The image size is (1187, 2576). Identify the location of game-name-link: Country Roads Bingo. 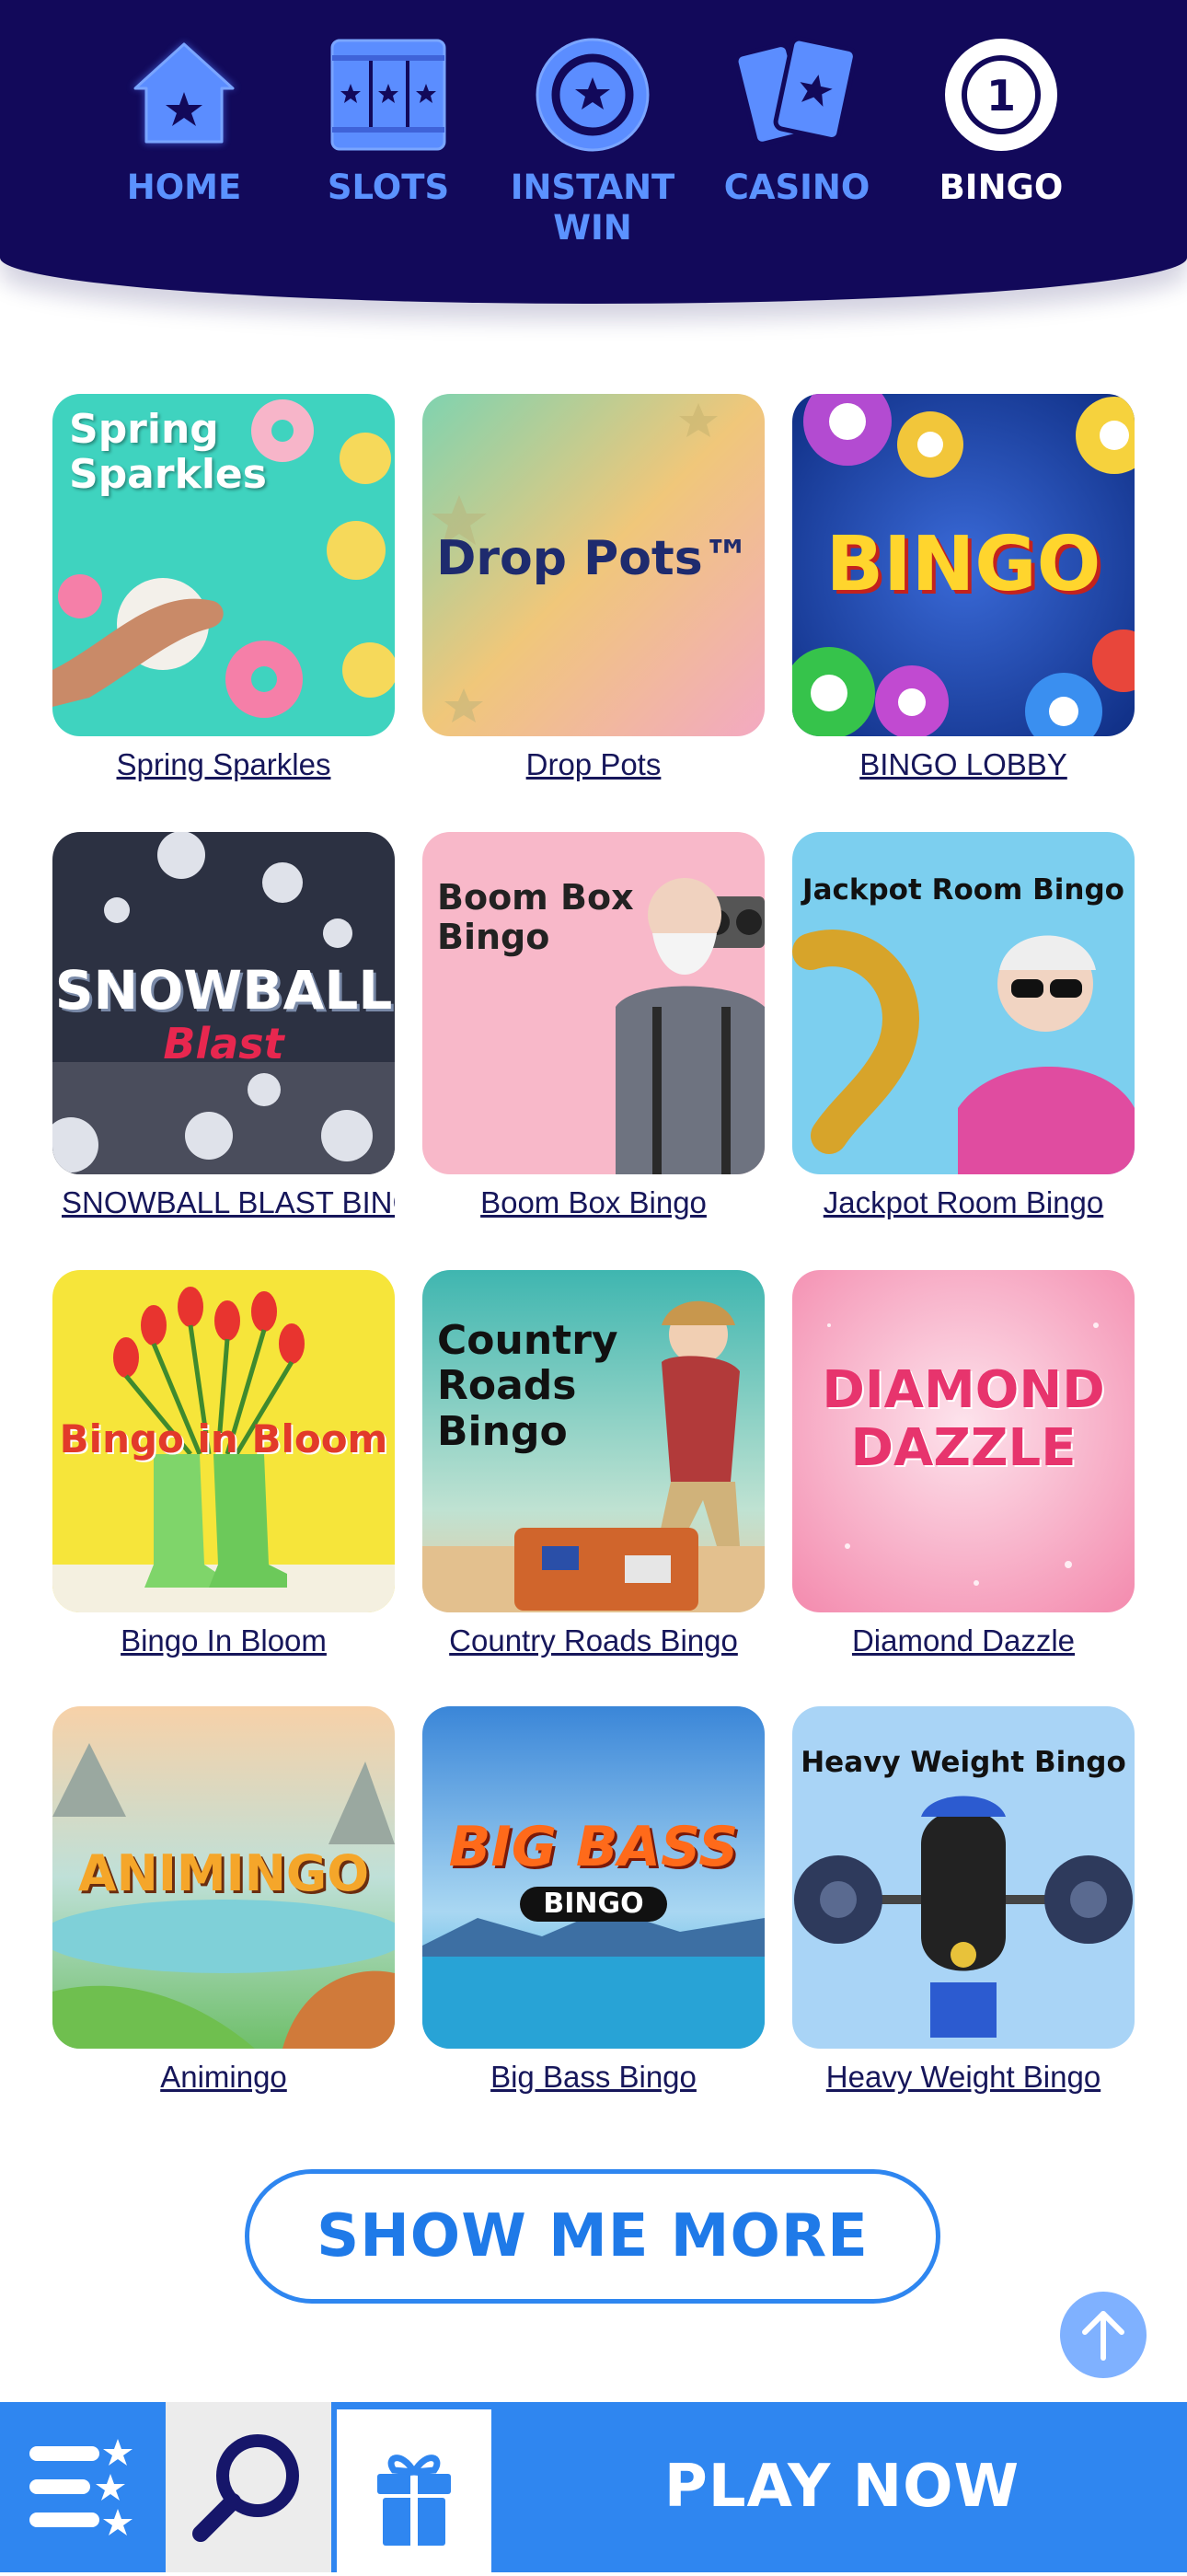
(593, 1640).